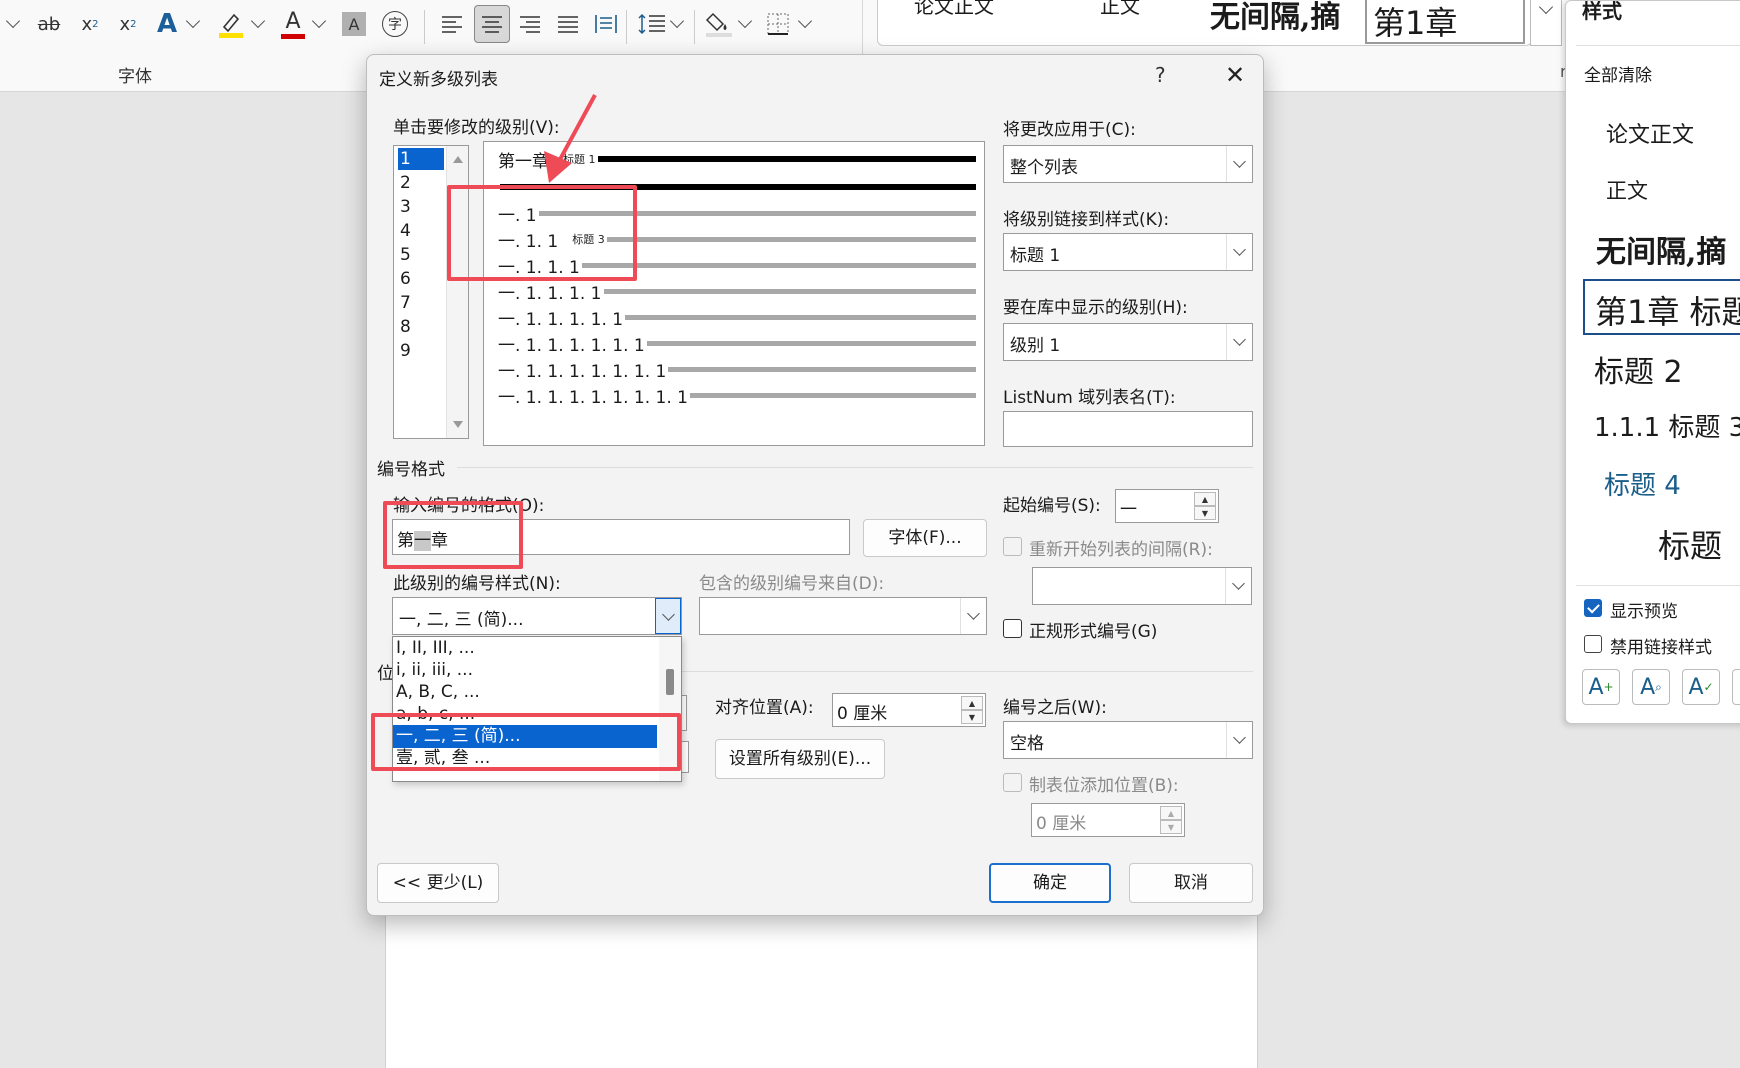 The width and height of the screenshot is (1740, 1068). I want to click on align-right-icon, so click(530, 24).